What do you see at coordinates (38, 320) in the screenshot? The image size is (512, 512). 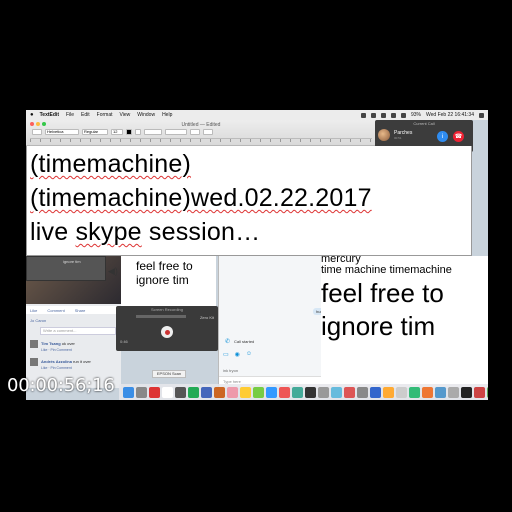 I see `reaction-summary: Jo Caron` at bounding box center [38, 320].